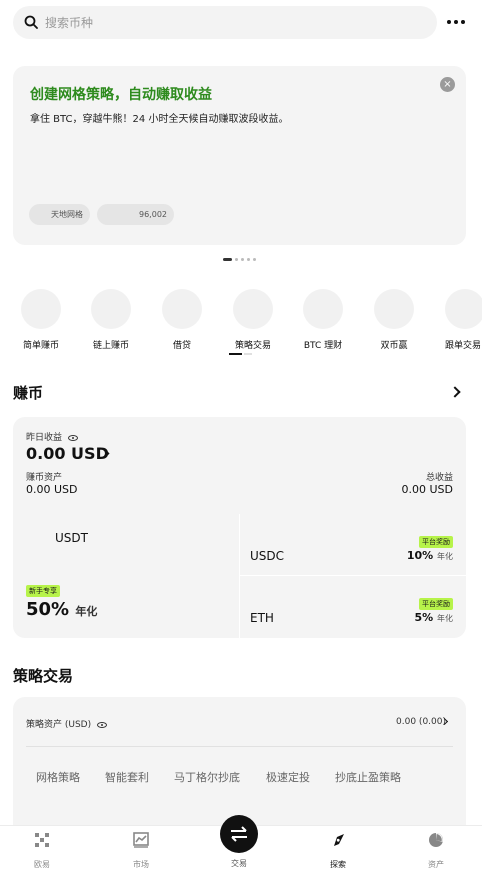 The image size is (482, 876). Describe the element at coordinates (159, 119) in the screenshot. I see `promo-subtitle: 拿住 BTC，穿越牛熊！24 小时全天候自动赚取波段收益。` at that location.